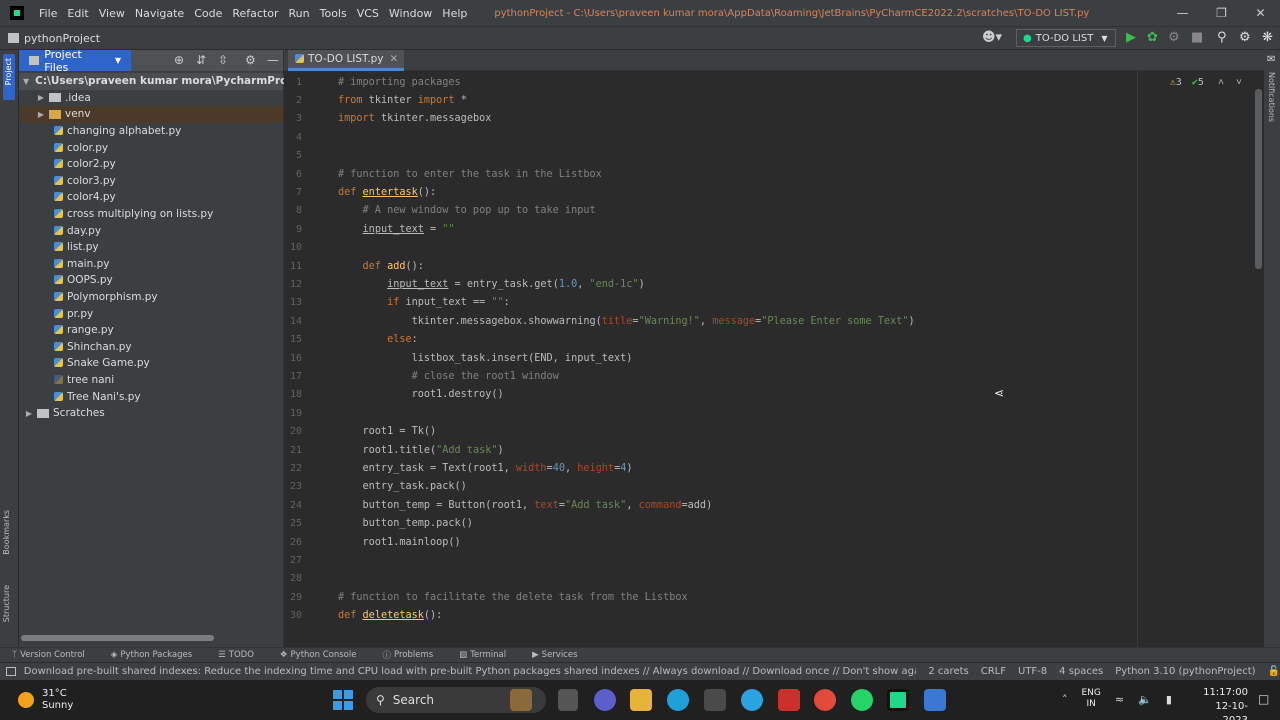 The height and width of the screenshot is (720, 1280). What do you see at coordinates (393, 59) in the screenshot?
I see `close-tab-icon: ✕` at bounding box center [393, 59].